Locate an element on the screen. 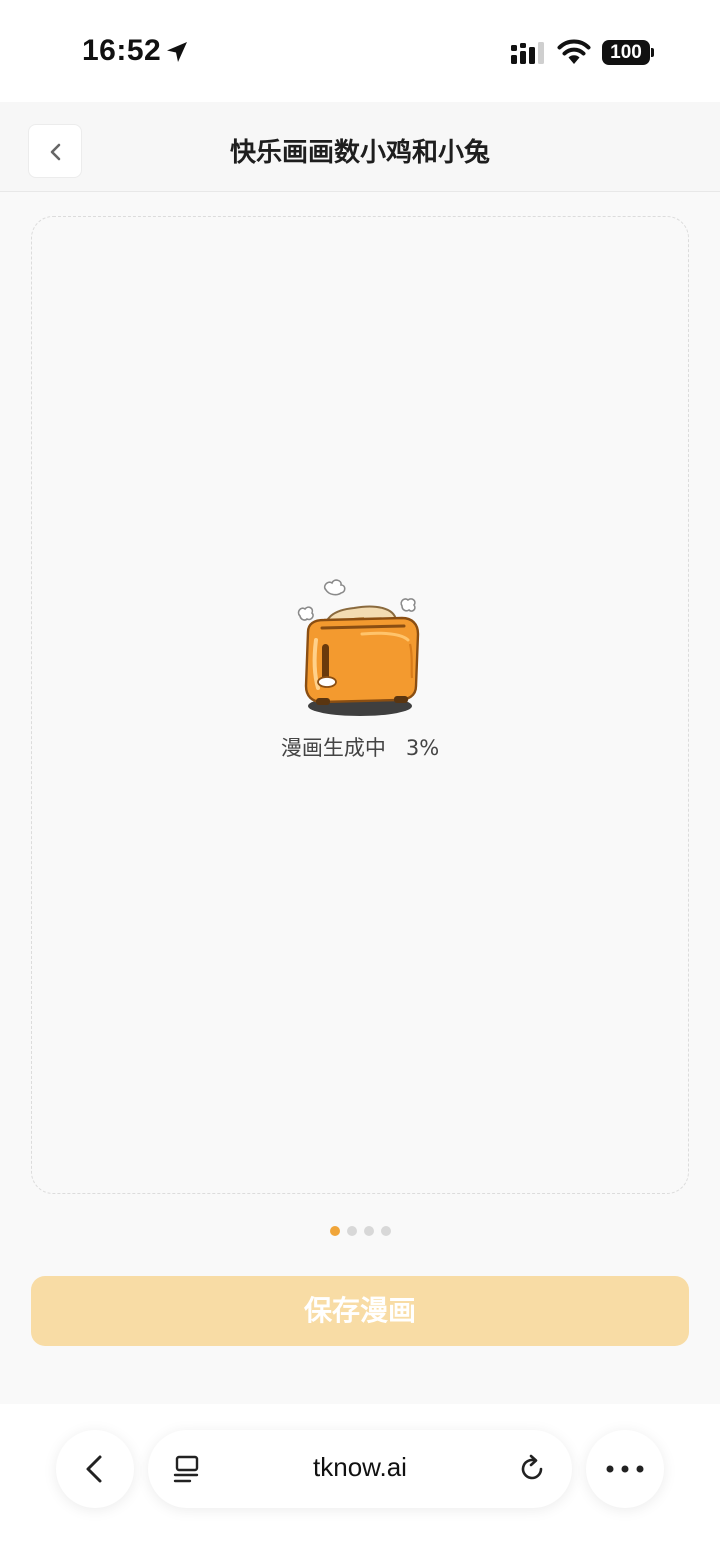  page-title: 快乐画画数小鸡和小兔 is located at coordinates (359, 153).